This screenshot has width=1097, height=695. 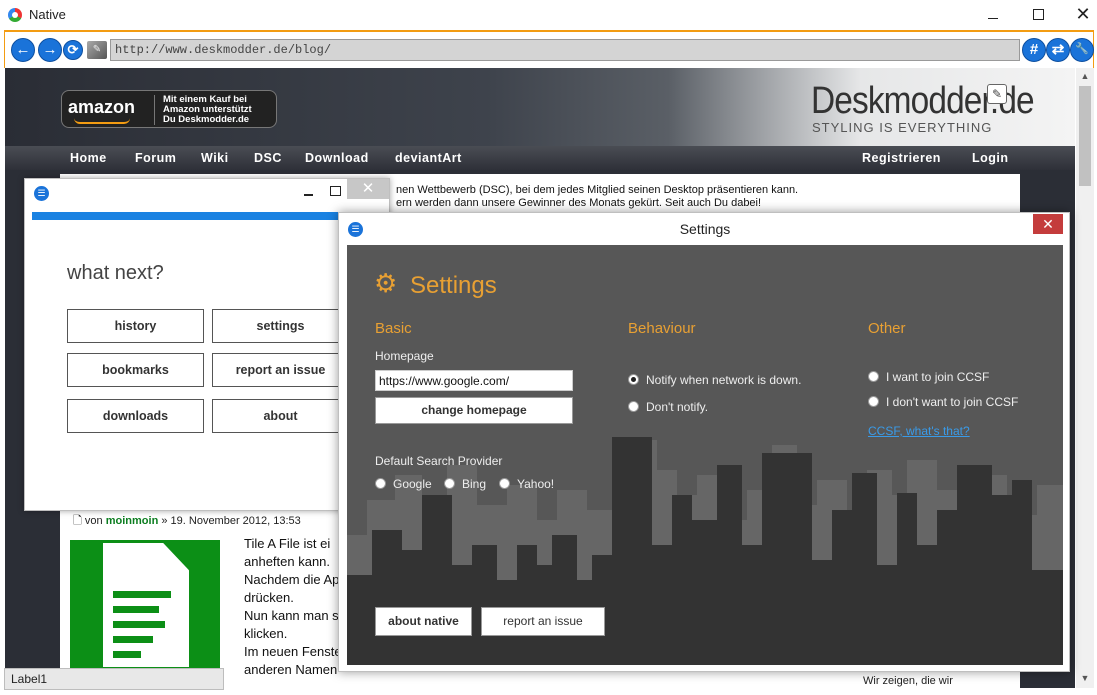 I want to click on back-button: ←, so click(x=23, y=50).